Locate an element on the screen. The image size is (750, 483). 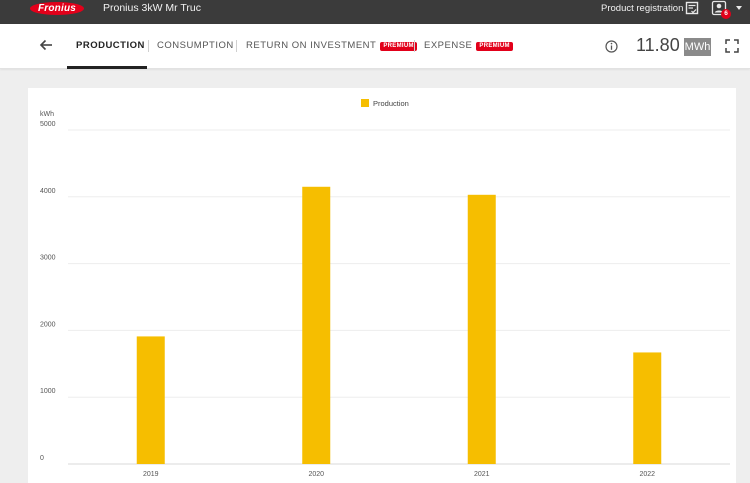
y-tick-label: 2000 is located at coordinates (48, 324).